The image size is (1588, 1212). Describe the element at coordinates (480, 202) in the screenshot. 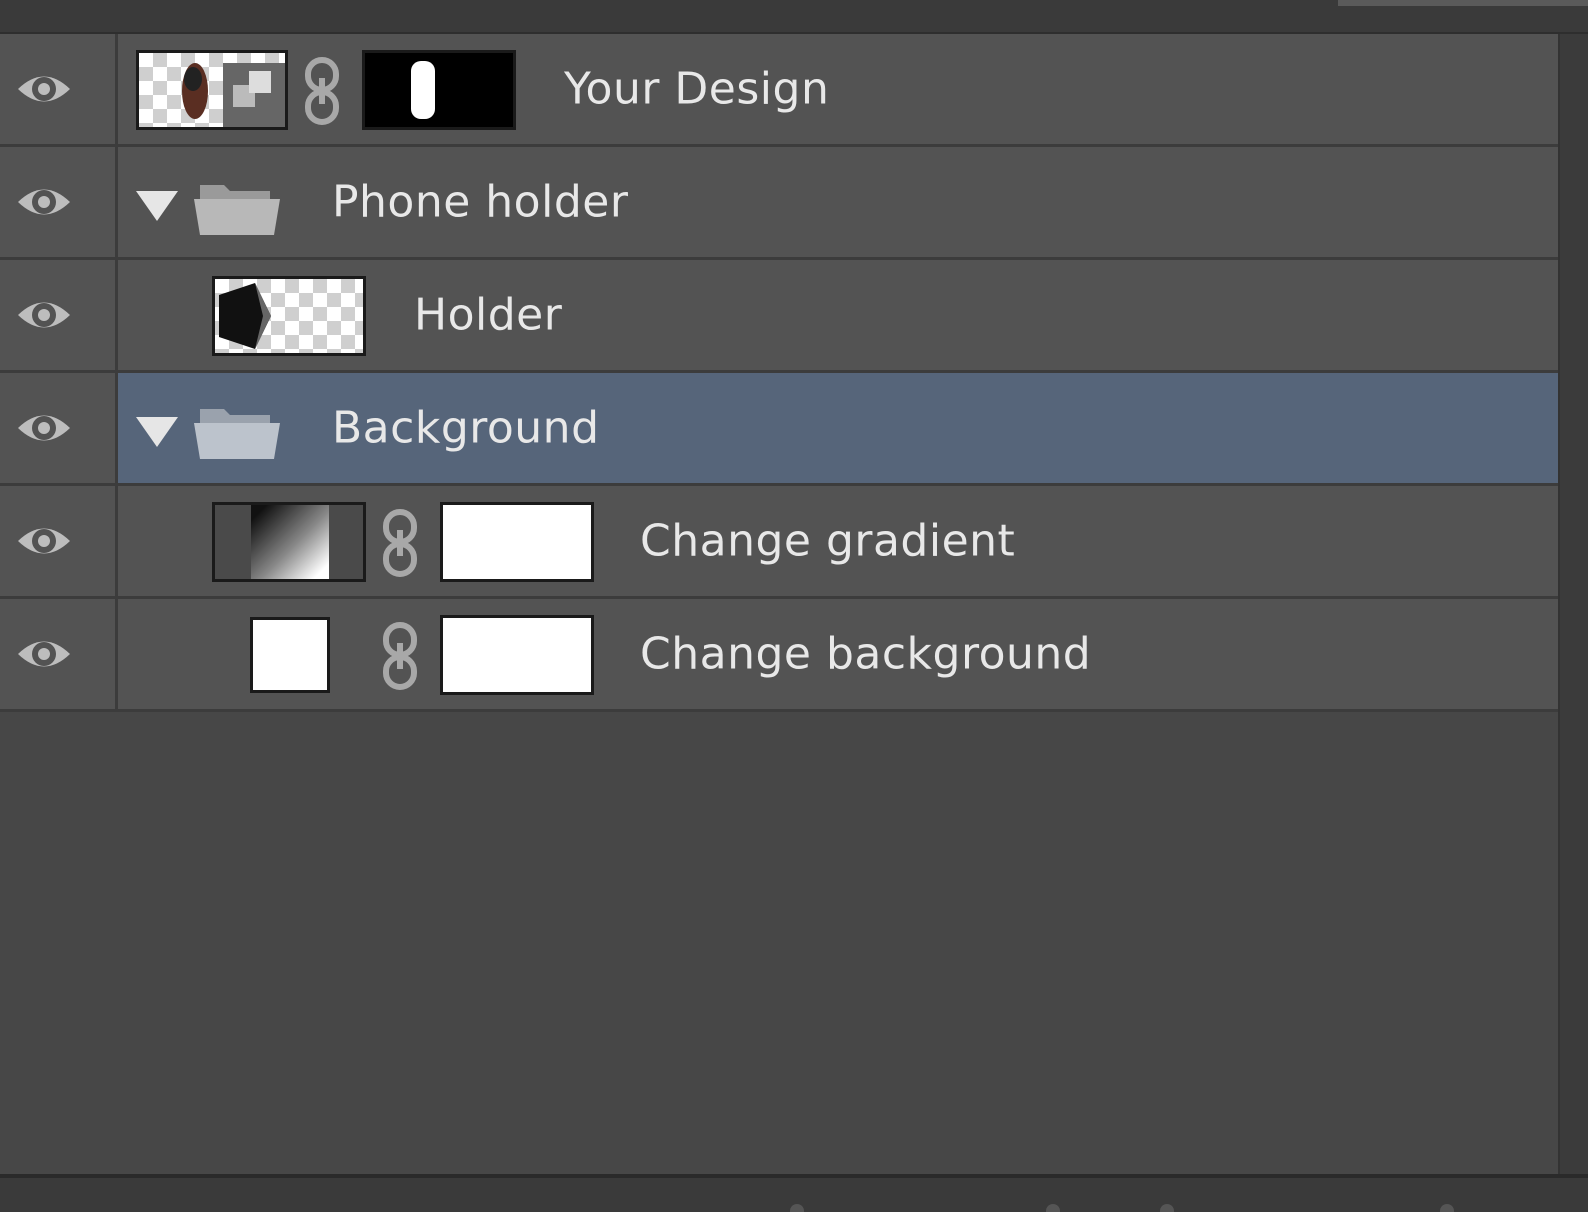

I see `layer-name: Phone holder` at that location.